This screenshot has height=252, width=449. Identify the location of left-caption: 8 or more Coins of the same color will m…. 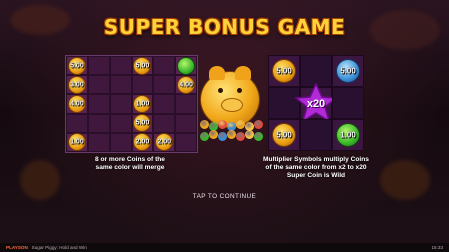
(130, 164).